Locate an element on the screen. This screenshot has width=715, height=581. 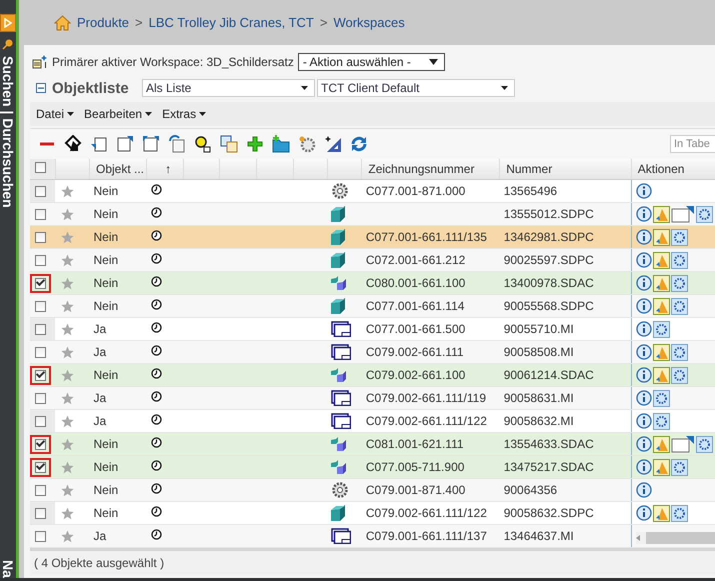
sort-column-header: ↑ is located at coordinates (165, 169).